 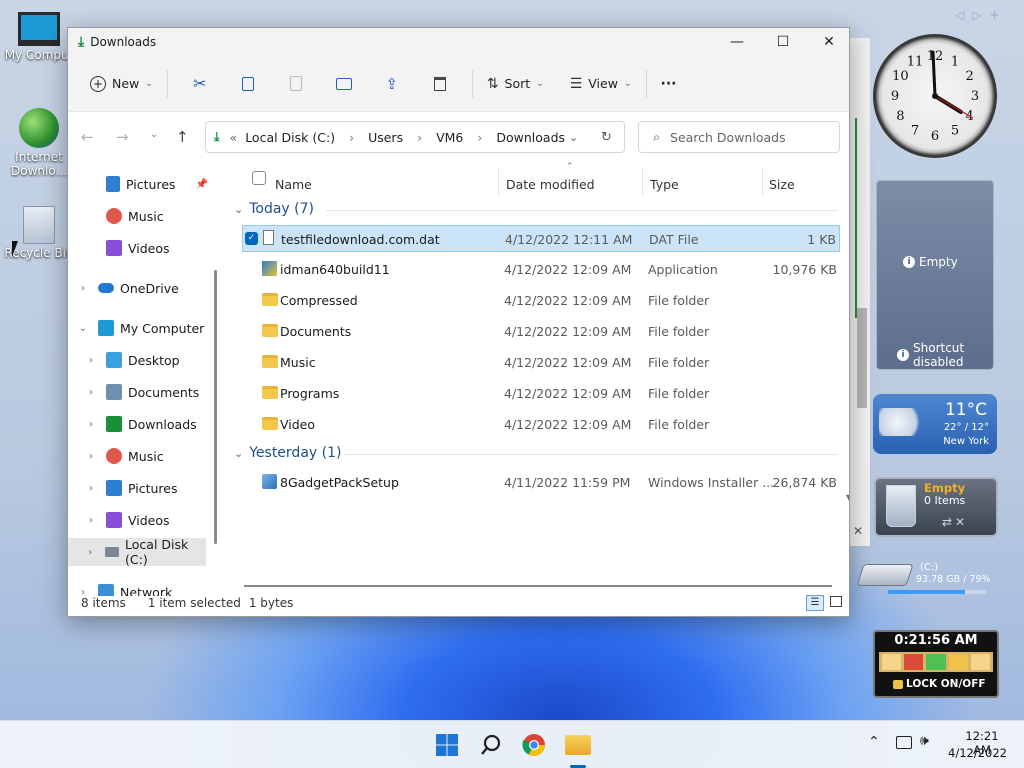 What do you see at coordinates (874, 742) in the screenshot?
I see `show-hidden-icons-button: ⌃` at bounding box center [874, 742].